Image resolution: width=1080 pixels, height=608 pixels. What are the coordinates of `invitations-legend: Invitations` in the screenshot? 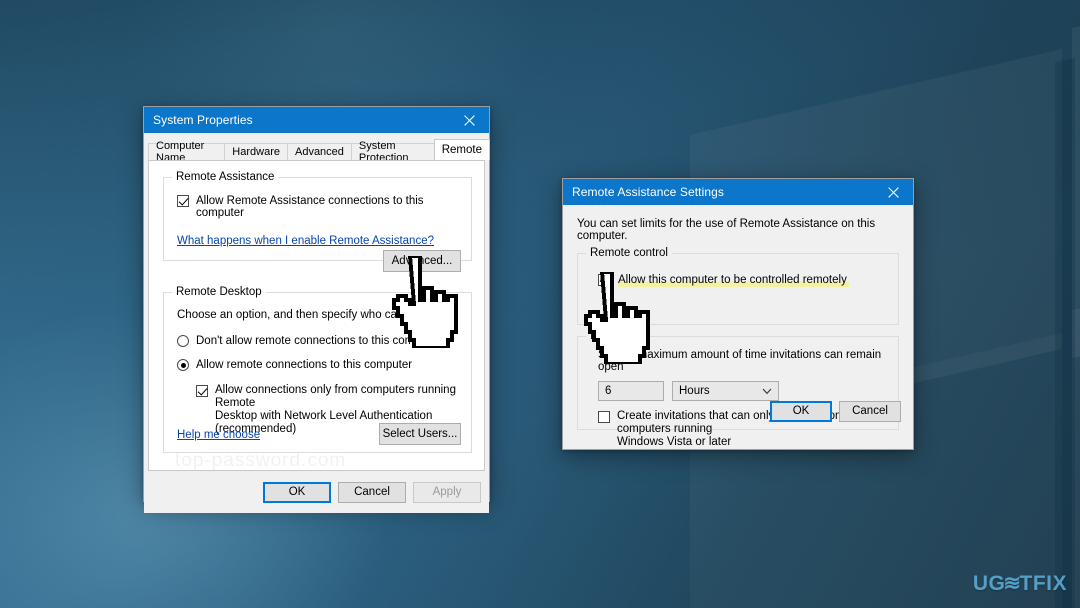 It's located at (616, 336).